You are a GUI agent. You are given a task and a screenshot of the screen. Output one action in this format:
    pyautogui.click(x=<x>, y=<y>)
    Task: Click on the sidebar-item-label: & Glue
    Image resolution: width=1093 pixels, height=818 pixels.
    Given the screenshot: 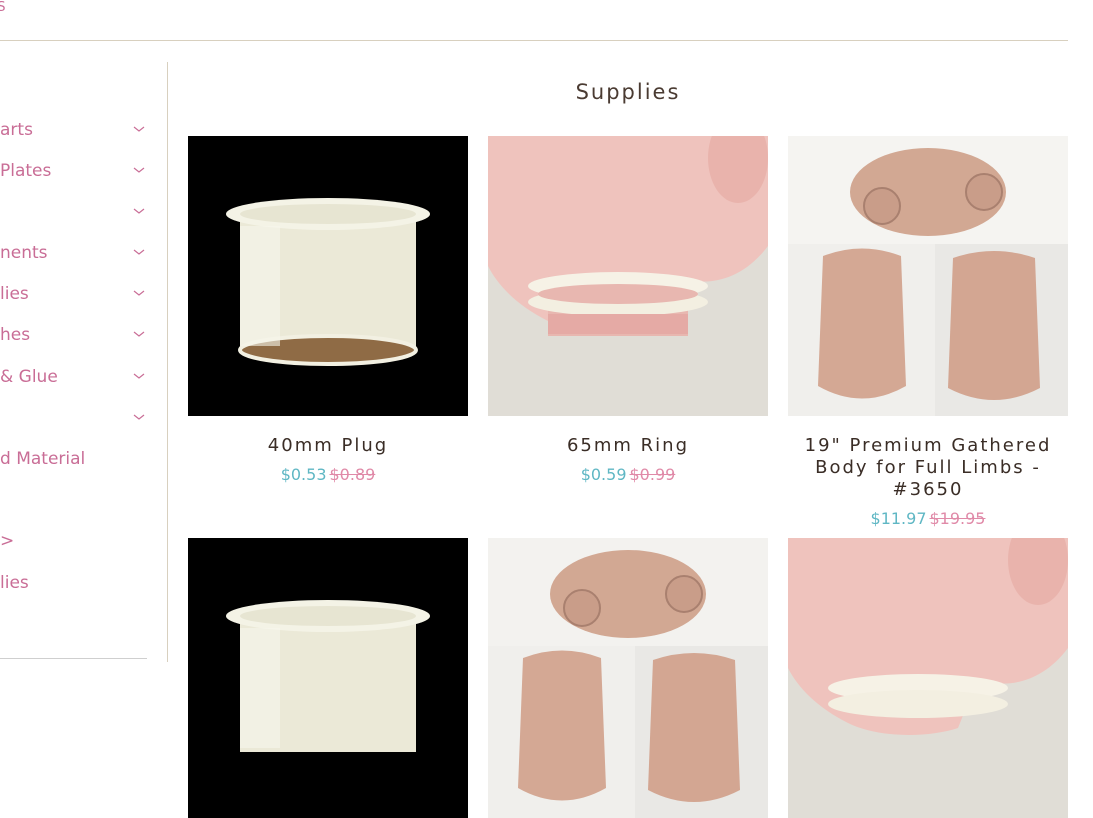 What is the action you would take?
    pyautogui.click(x=29, y=377)
    